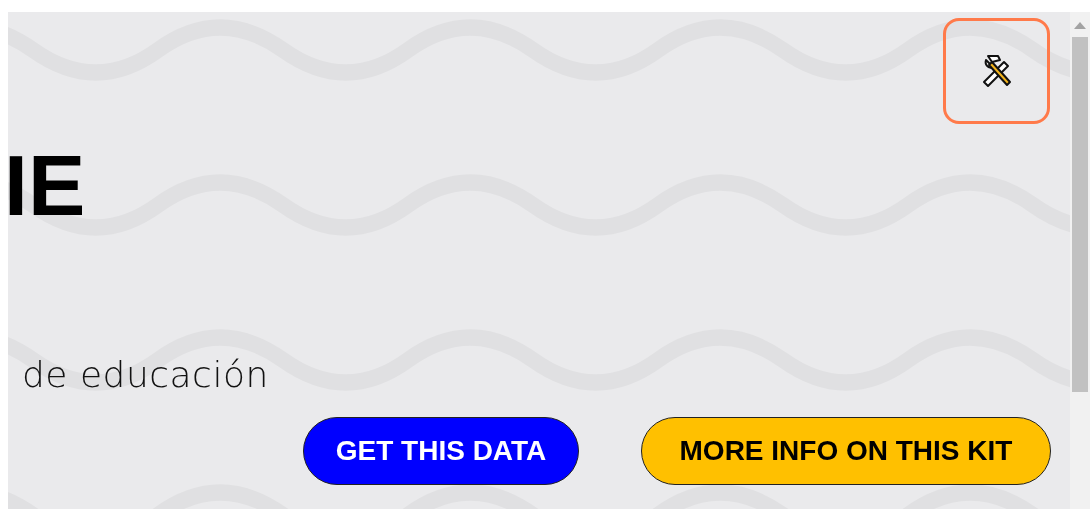 This screenshot has height=509, width=1090. What do you see at coordinates (145, 374) in the screenshot?
I see `subtitle-text: de educación` at bounding box center [145, 374].